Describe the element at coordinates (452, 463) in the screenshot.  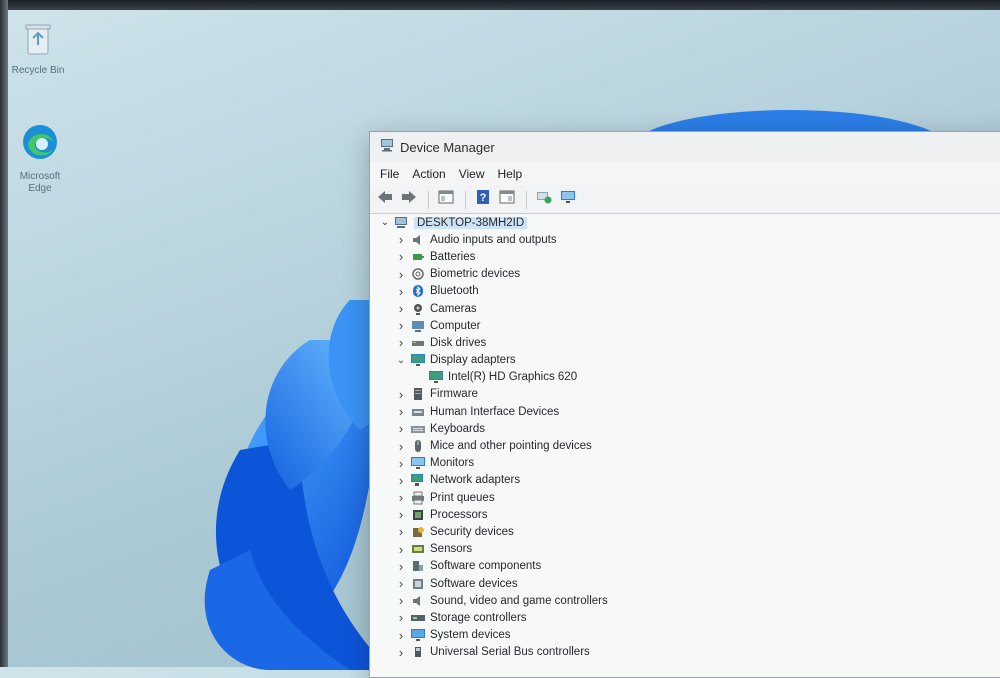
I see `tree-item-label: Monitors` at that location.